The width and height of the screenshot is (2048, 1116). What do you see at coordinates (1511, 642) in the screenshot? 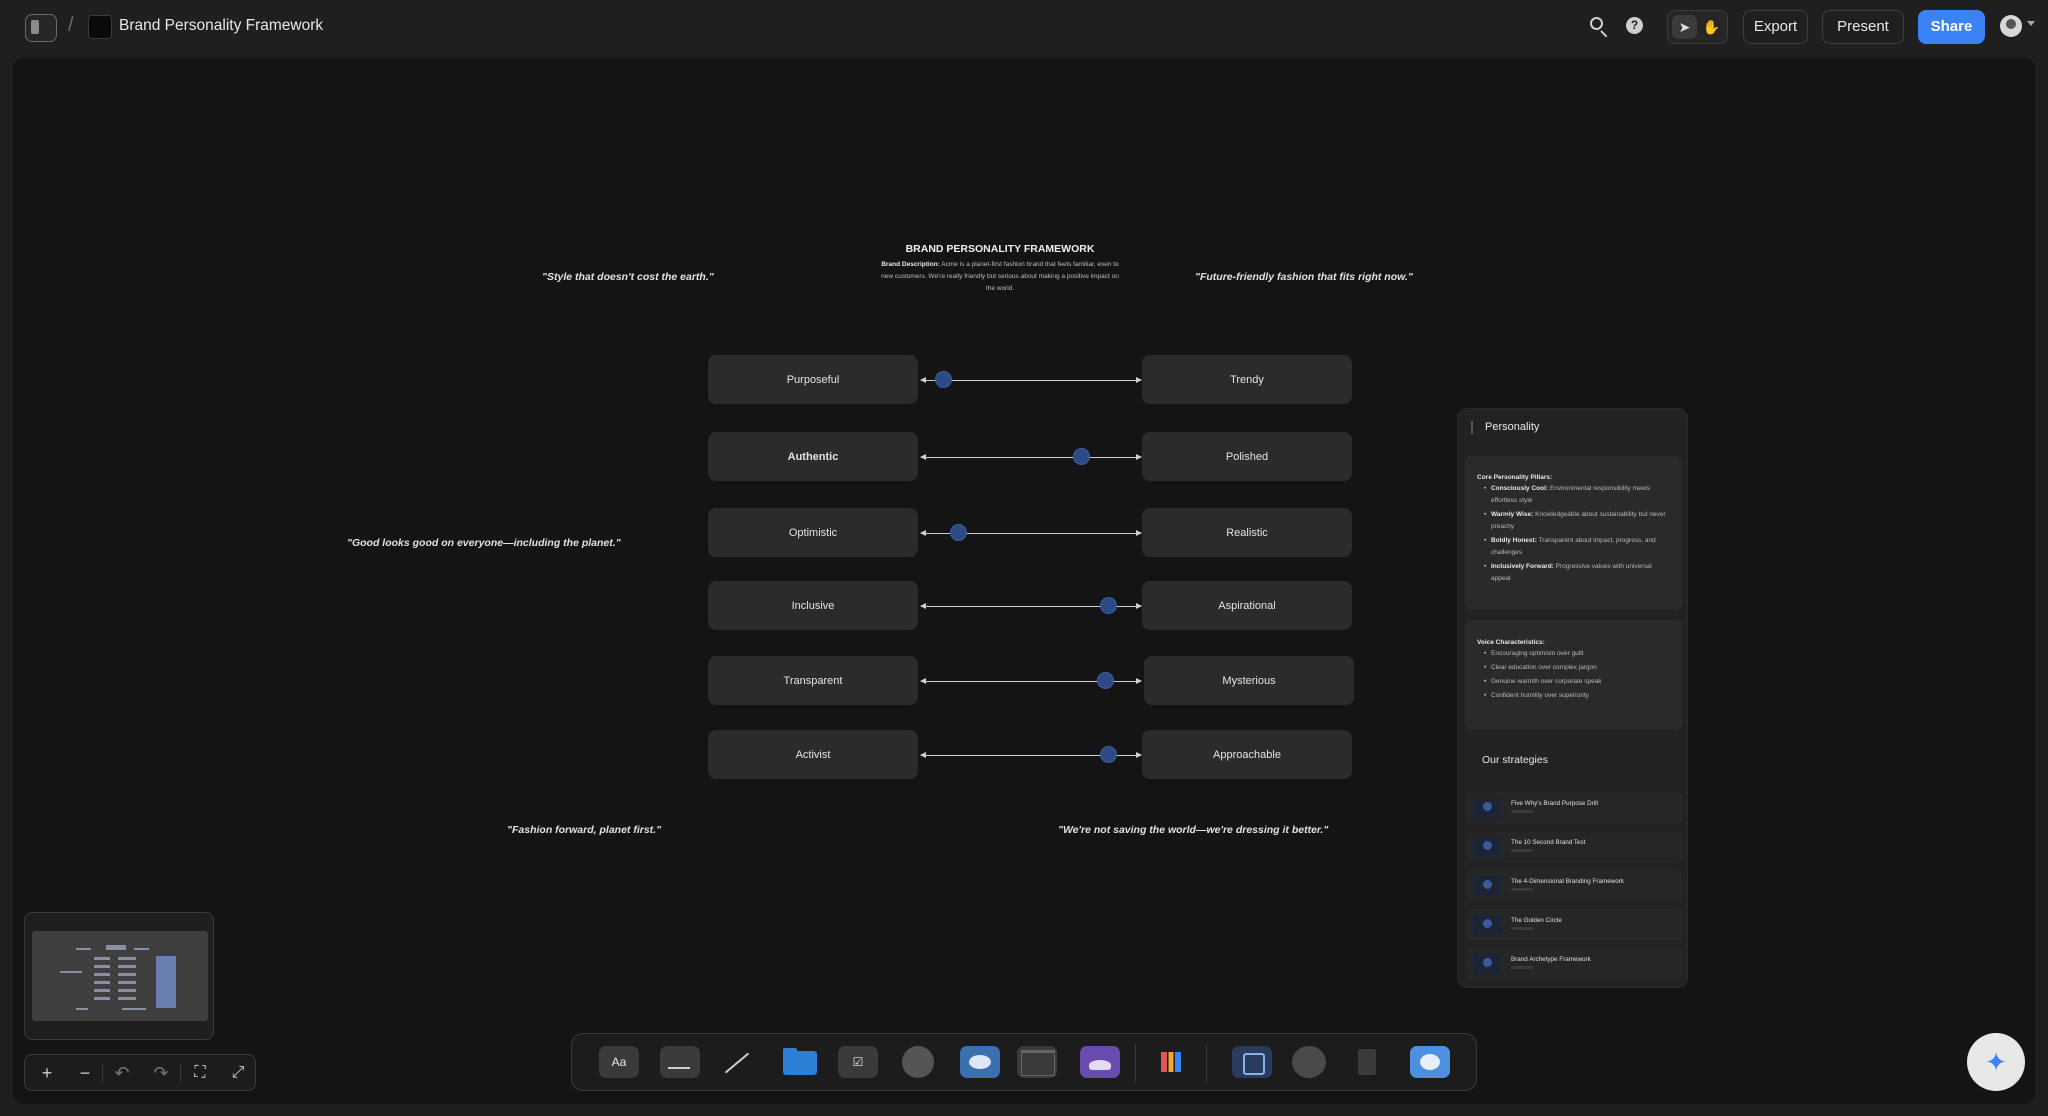
I see `voice-heading: Voice Characteristics:` at bounding box center [1511, 642].